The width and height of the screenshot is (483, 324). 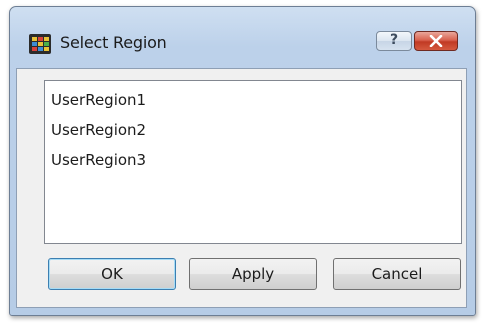 I want to click on help-icon: ?, so click(x=394, y=40).